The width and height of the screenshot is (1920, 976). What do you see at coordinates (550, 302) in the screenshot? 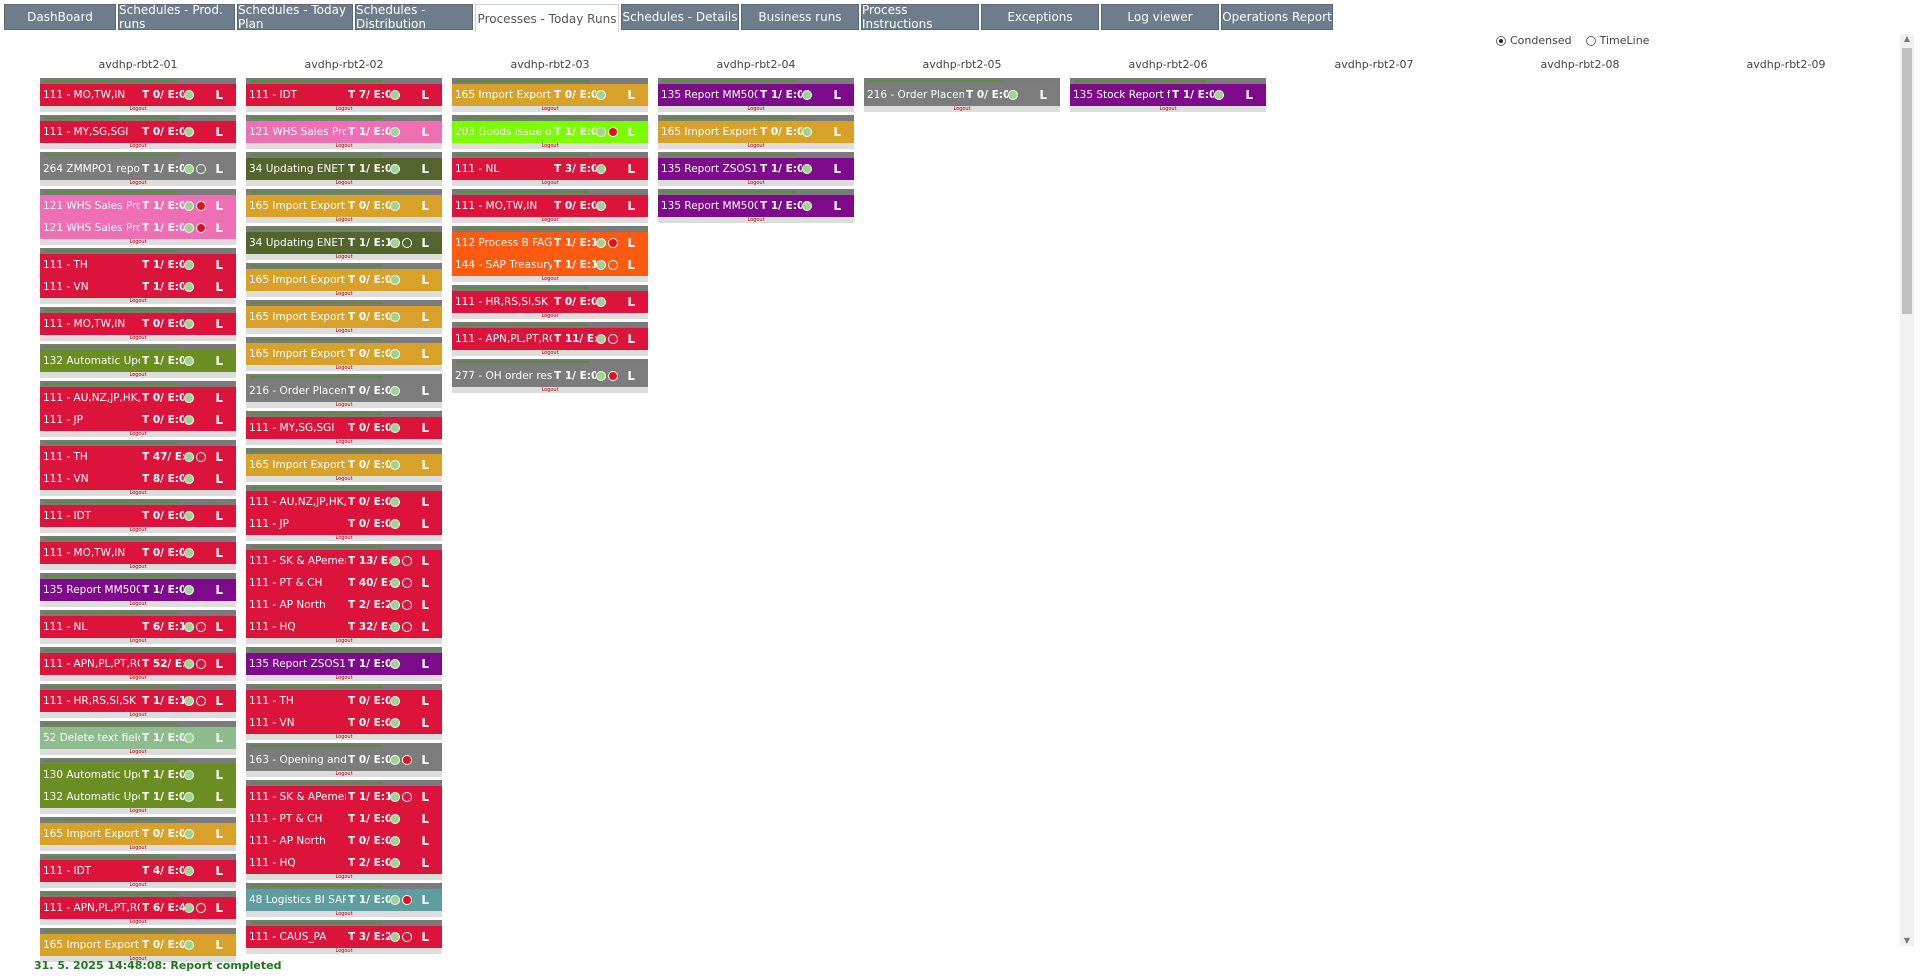
I see `process-run-row: 111 - HR,RS,SI,SK T 0/ E:0 L` at bounding box center [550, 302].